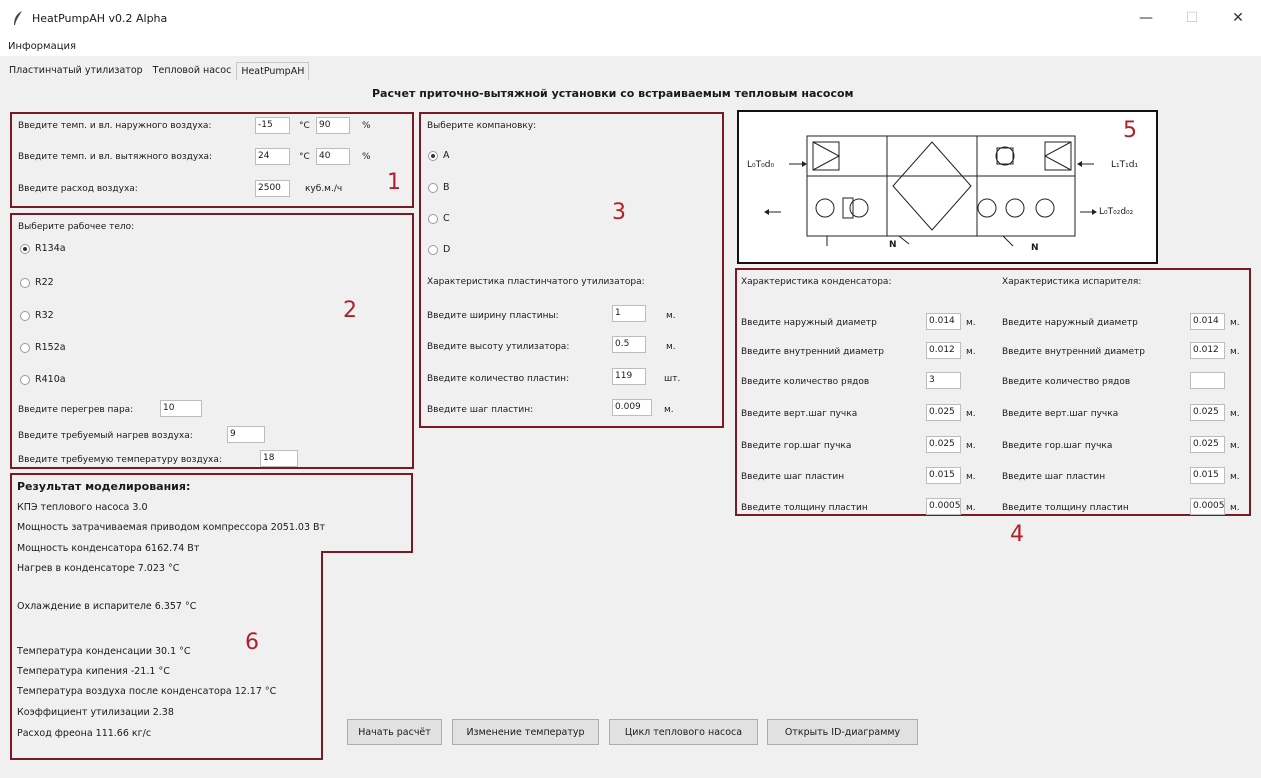 This screenshot has height=778, width=1261. Describe the element at coordinates (446, 218) in the screenshot. I see `radio-label: C` at that location.